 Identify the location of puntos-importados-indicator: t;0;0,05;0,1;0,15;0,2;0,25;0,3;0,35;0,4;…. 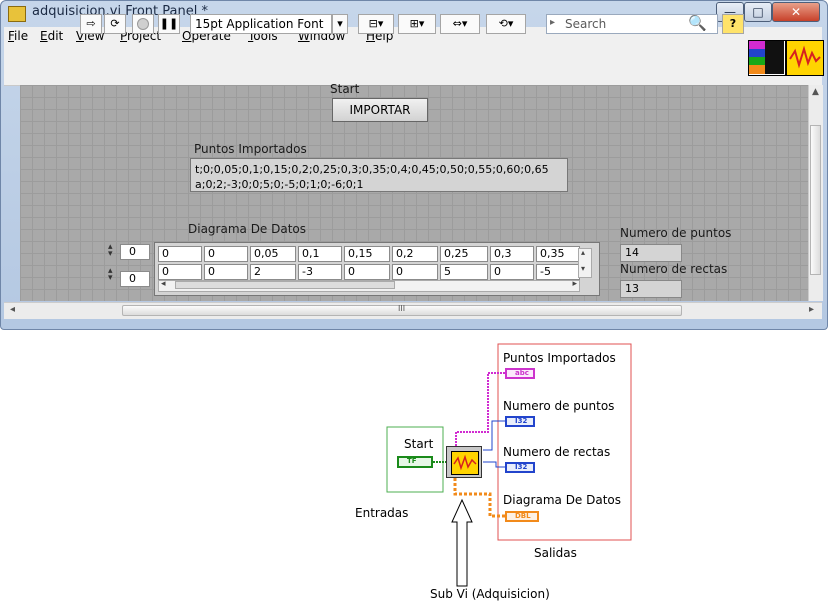
(379, 175).